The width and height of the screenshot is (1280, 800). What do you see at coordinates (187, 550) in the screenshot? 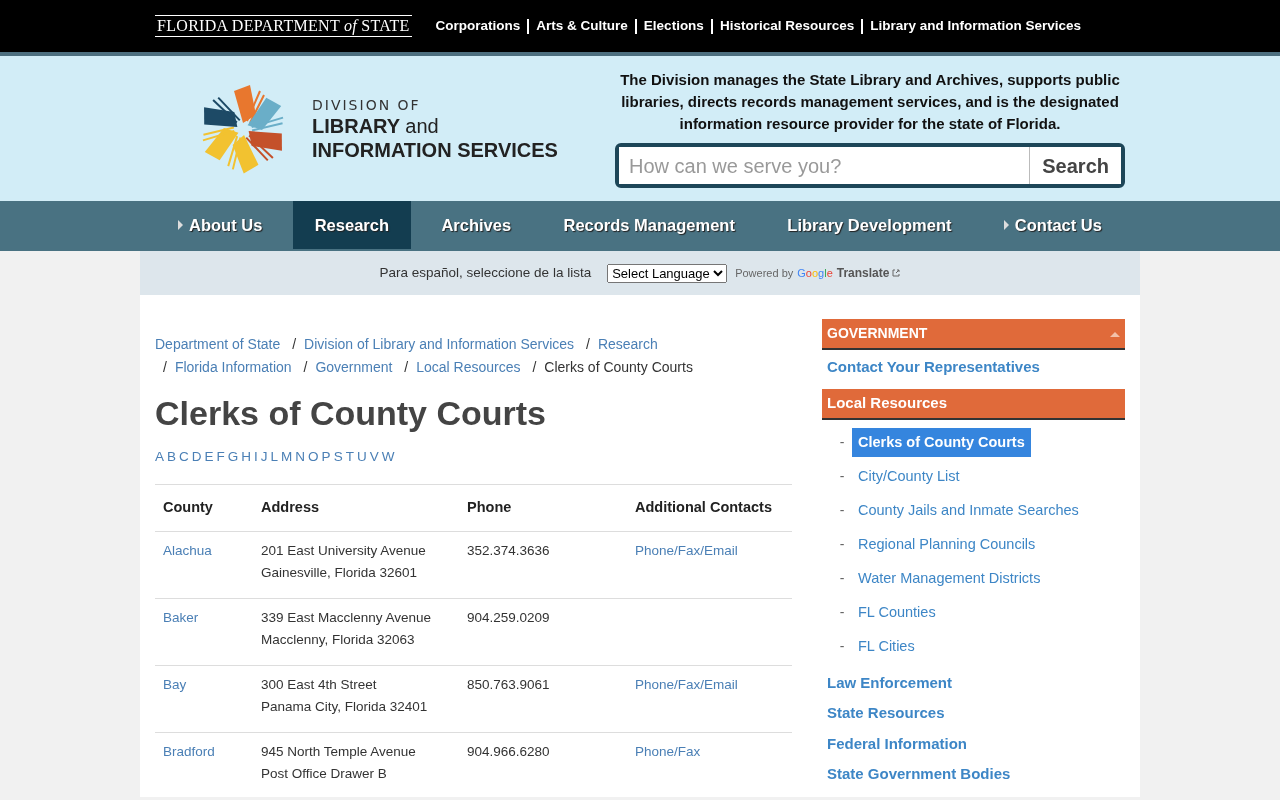
I see `county-link: Alachua` at bounding box center [187, 550].